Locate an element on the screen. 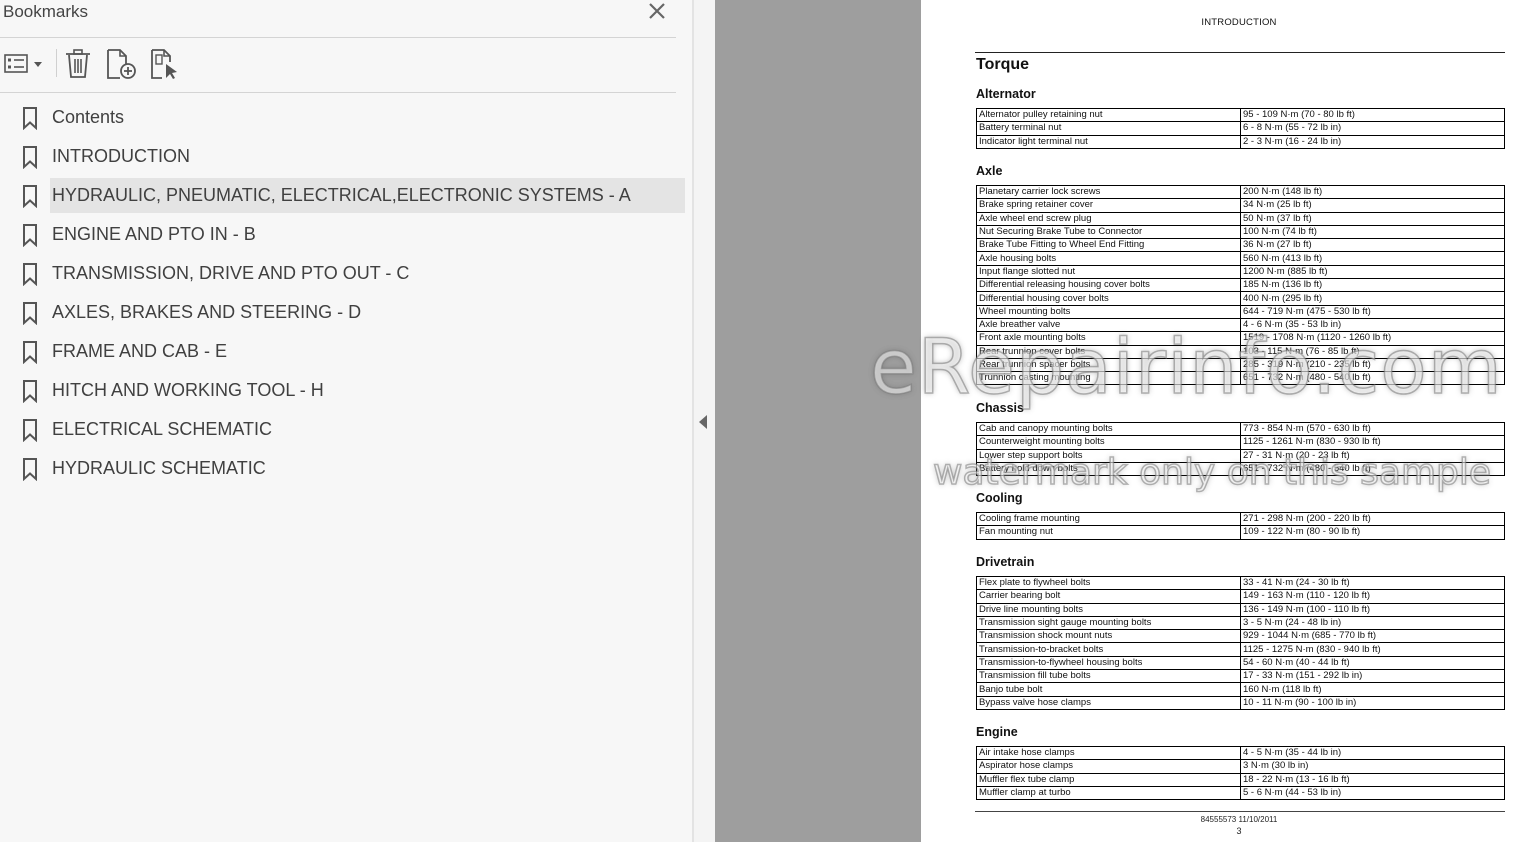 The height and width of the screenshot is (842, 1524). torque-value-cell: 18 - 22 N·m (13 - 16 lb ft) is located at coordinates (1372, 779).